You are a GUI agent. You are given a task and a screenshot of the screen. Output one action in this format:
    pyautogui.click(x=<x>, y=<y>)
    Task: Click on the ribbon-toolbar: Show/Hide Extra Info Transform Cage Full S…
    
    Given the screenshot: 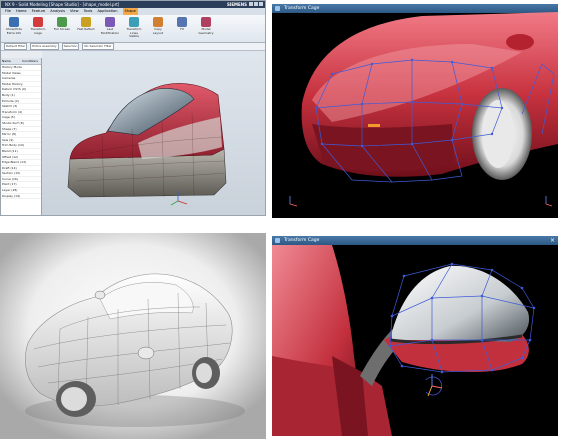 What is the action you would take?
    pyautogui.click(x=133, y=29)
    